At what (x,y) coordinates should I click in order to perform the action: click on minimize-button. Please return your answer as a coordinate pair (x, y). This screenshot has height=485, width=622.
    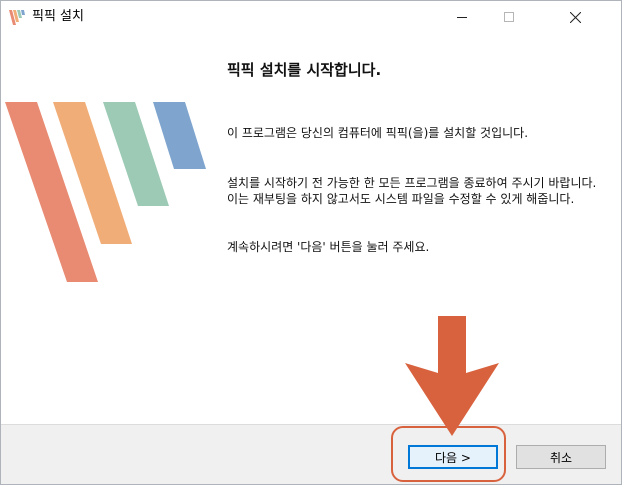
    Looking at the image, I should click on (462, 17).